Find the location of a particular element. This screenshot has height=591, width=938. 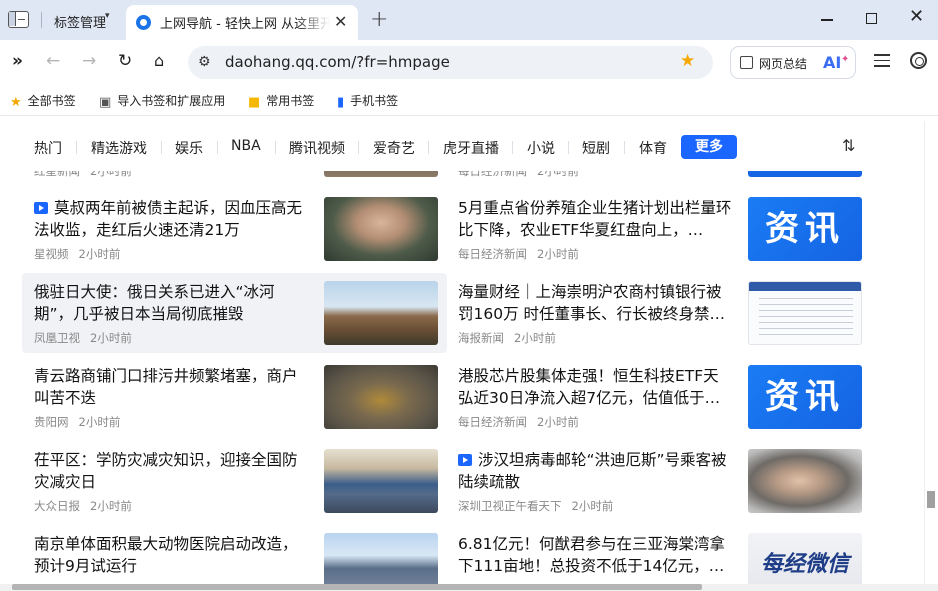

news-item: 涉汉坦病毒邮轮“洪迪厄斯”号乘客被陆续疏散 深圳卫视正午看天下 2小时前 is located at coordinates (656, 484).